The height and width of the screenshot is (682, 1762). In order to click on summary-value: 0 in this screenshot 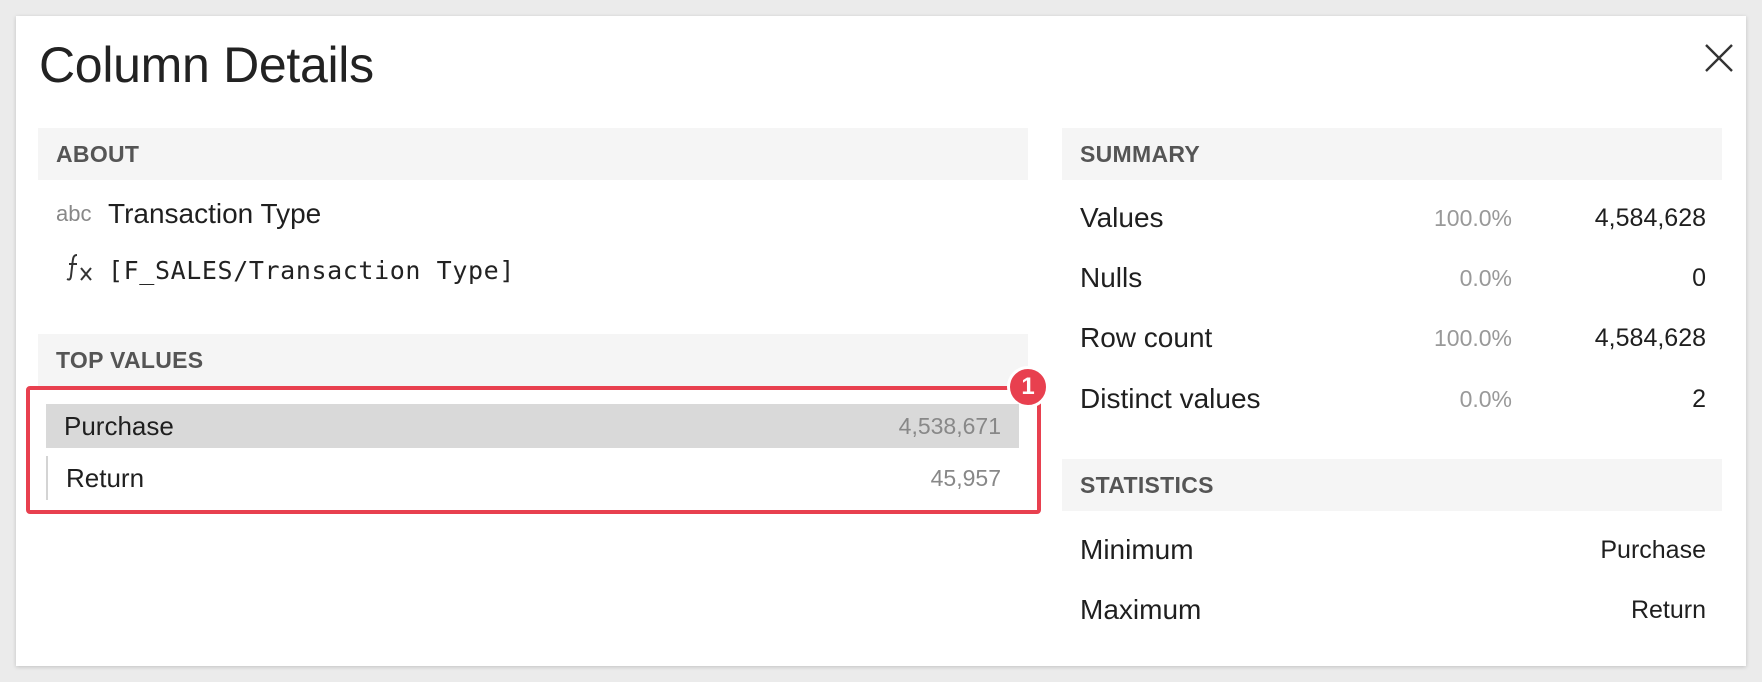, I will do `click(1699, 277)`.